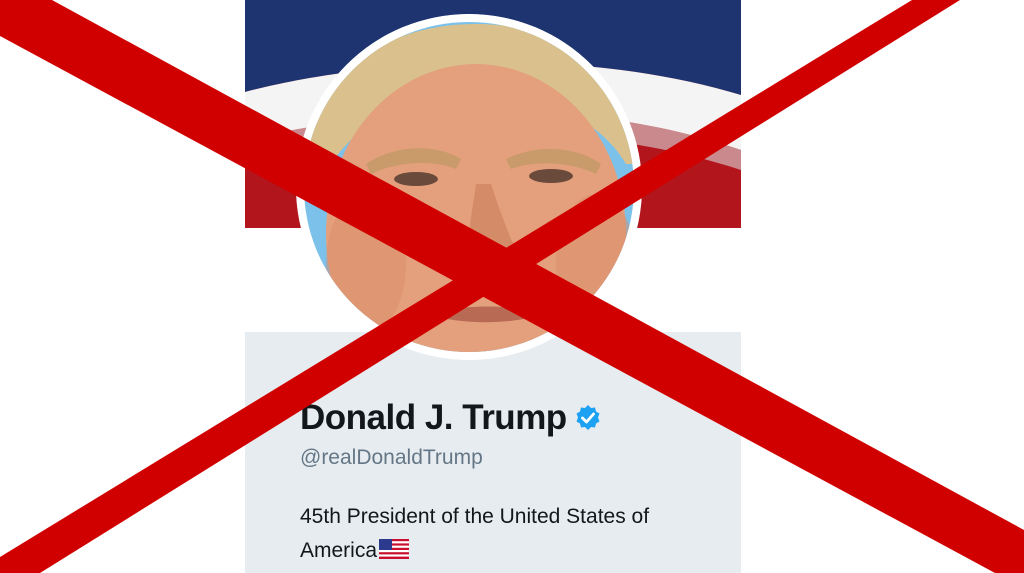  I want to click on verified-badge-icon, so click(588, 417).